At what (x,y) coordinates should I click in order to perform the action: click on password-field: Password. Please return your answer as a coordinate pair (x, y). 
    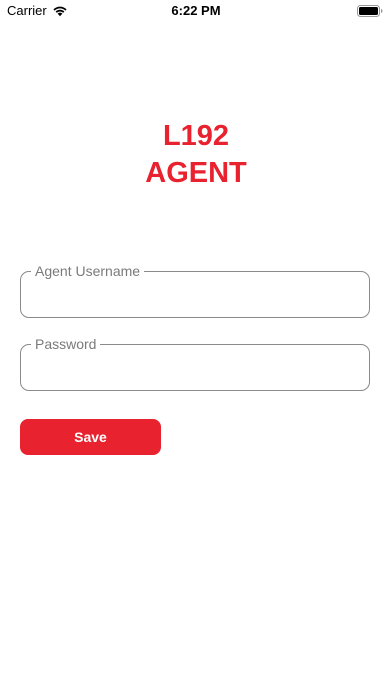
    Looking at the image, I should click on (195, 363).